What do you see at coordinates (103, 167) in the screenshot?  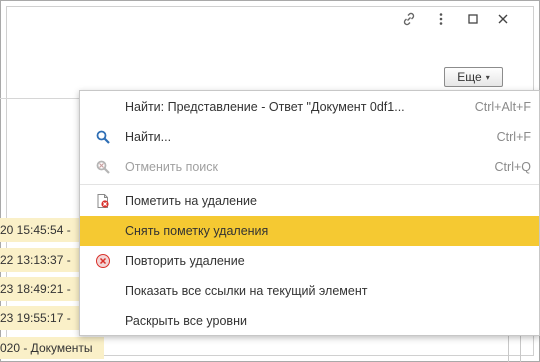 I see `cancel-search-icon` at bounding box center [103, 167].